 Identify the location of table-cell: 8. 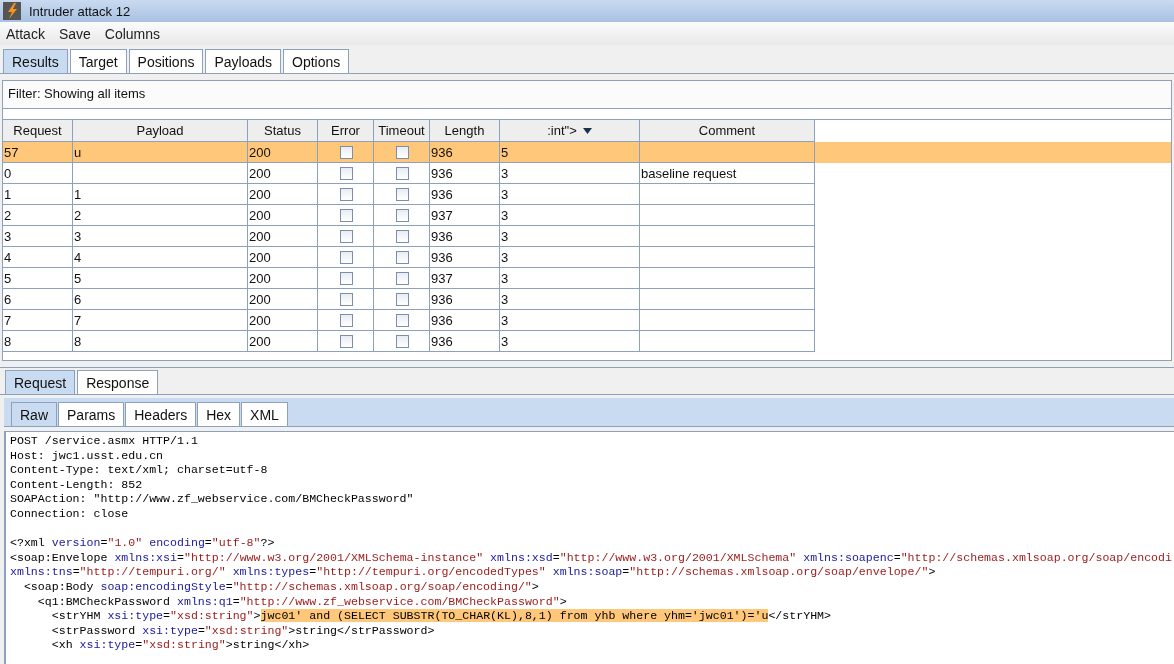
(8, 341).